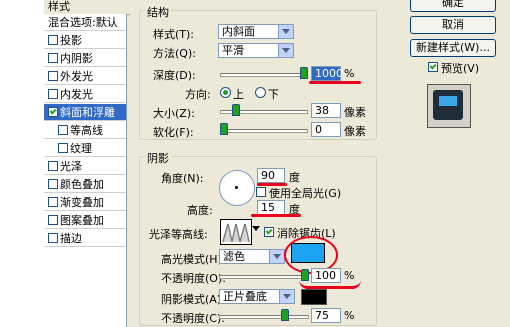 This screenshot has height=327, width=510. I want to click on depth-unit: %, so click(349, 73).